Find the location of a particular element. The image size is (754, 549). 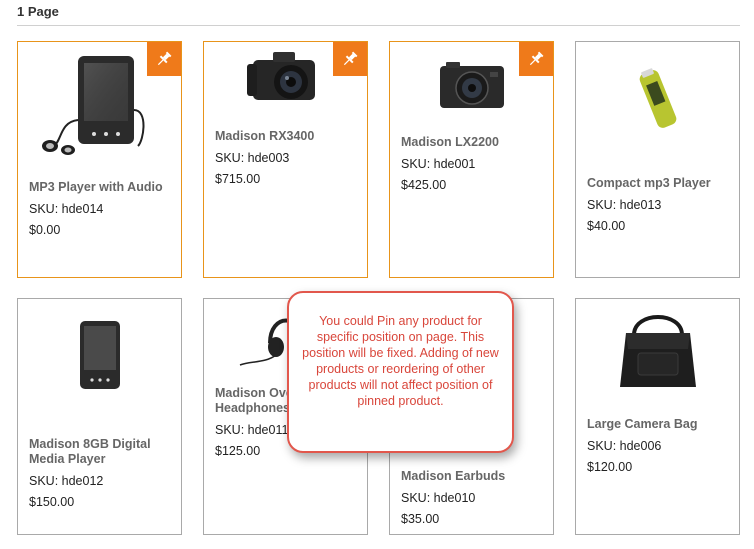

product-sku: SKU: hde010 is located at coordinates (438, 498).